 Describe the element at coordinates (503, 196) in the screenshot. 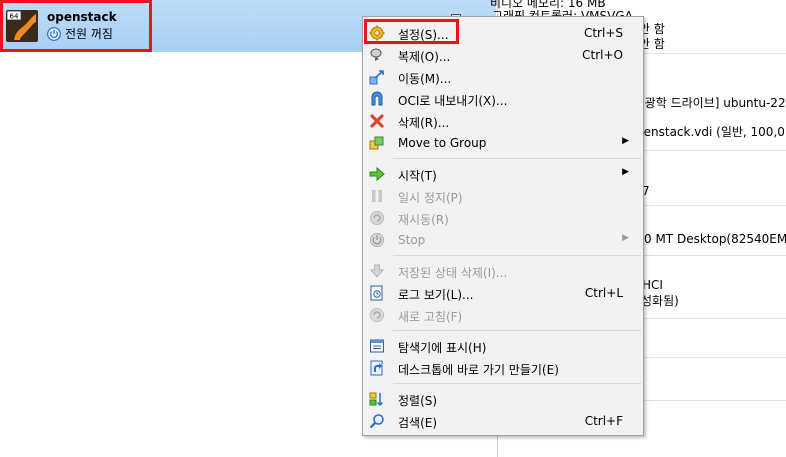

I see `menu-item-pause: 일시 정지(P)` at that location.